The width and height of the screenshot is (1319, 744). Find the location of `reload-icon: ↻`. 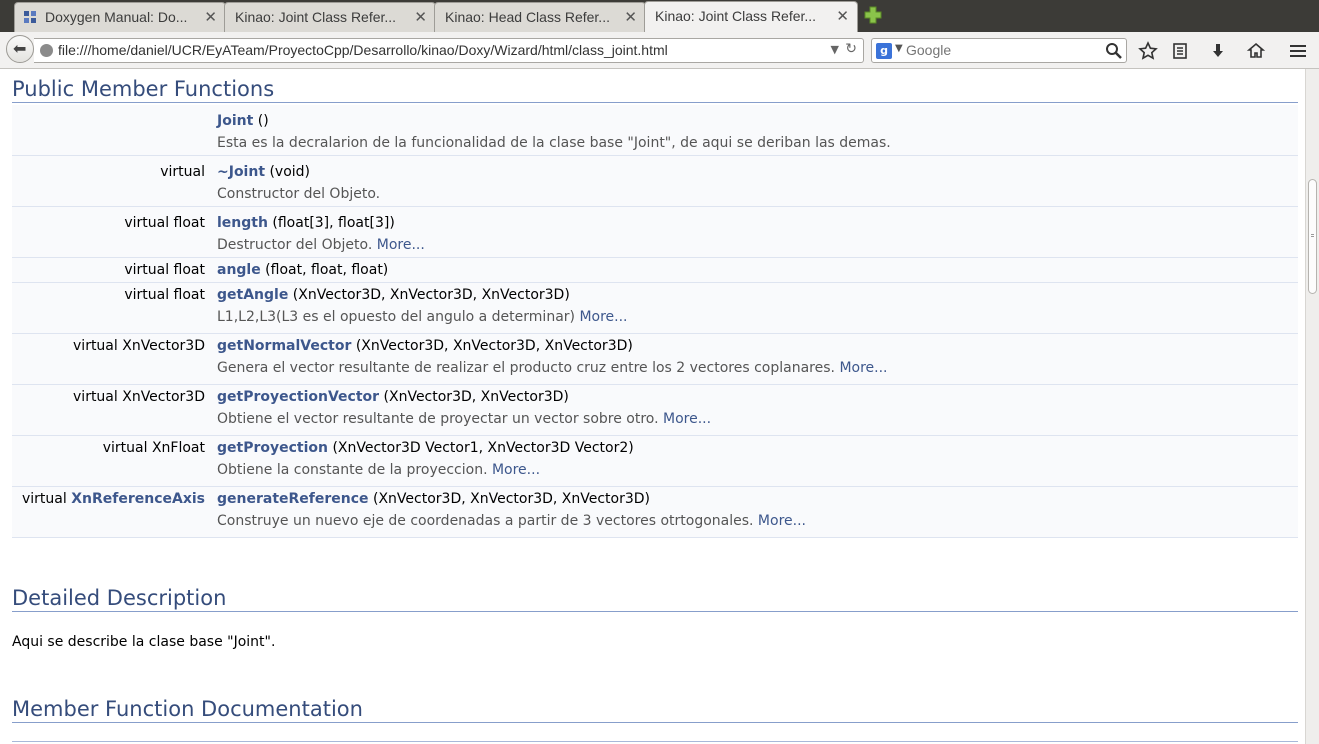

reload-icon: ↻ is located at coordinates (851, 49).